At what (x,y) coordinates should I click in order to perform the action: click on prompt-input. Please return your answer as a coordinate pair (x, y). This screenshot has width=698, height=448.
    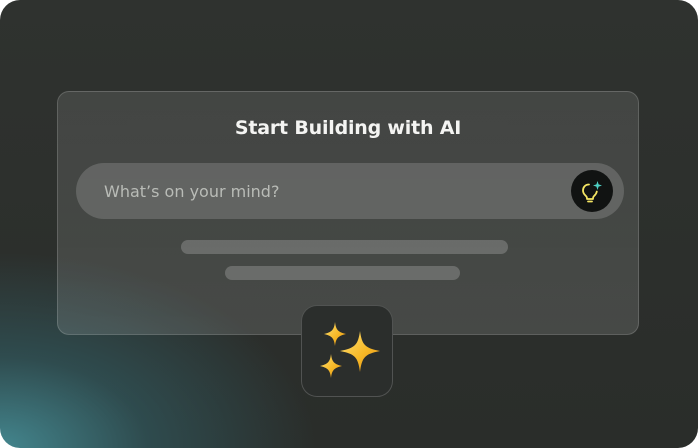
    Looking at the image, I should click on (334, 191).